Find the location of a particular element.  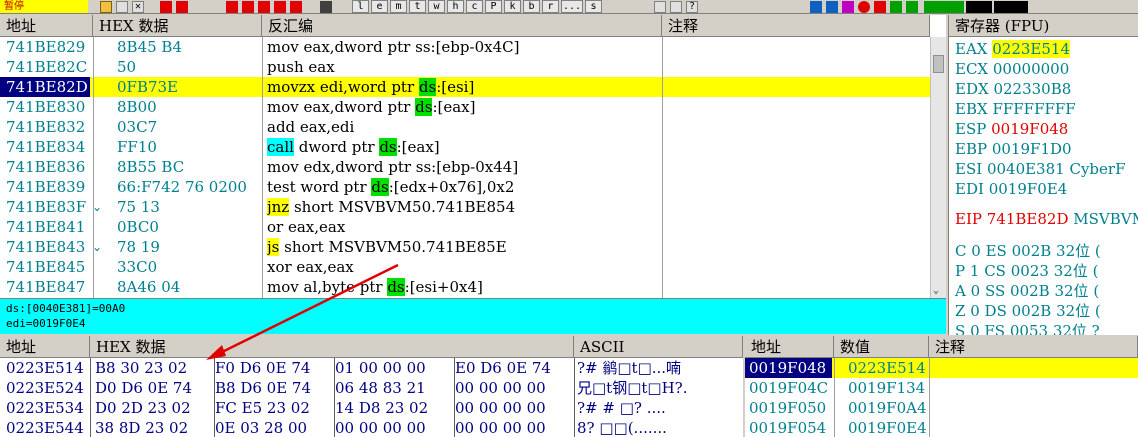

toolbar-button-6: c is located at coordinates (474, 6).